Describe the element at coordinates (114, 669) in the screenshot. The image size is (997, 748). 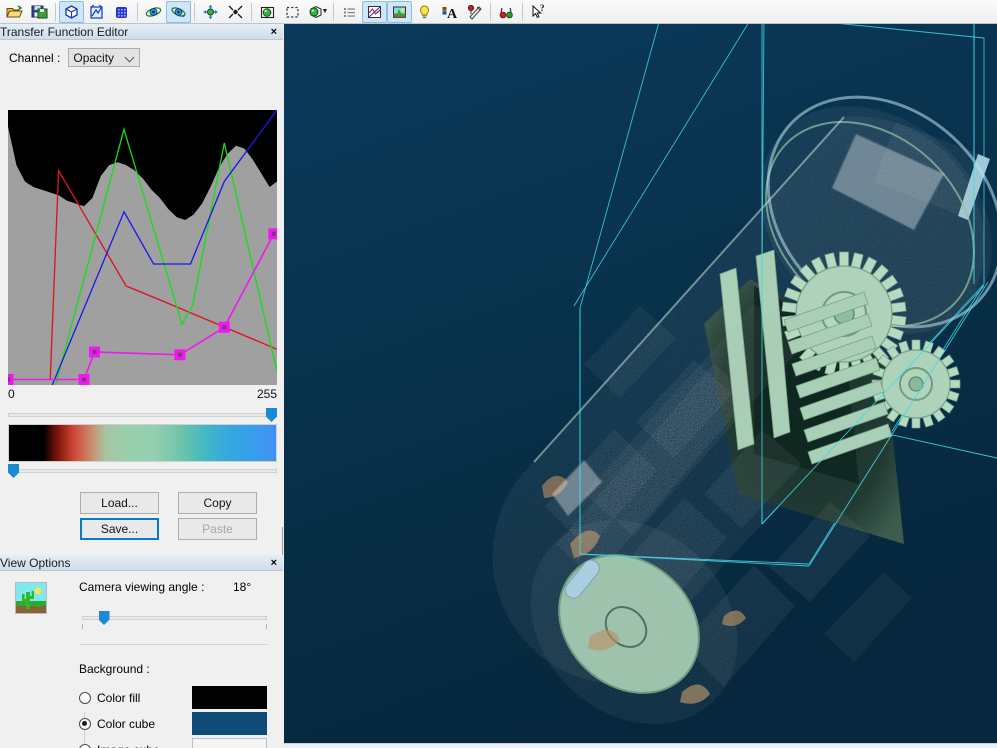
I see `background-label: Background :` at that location.